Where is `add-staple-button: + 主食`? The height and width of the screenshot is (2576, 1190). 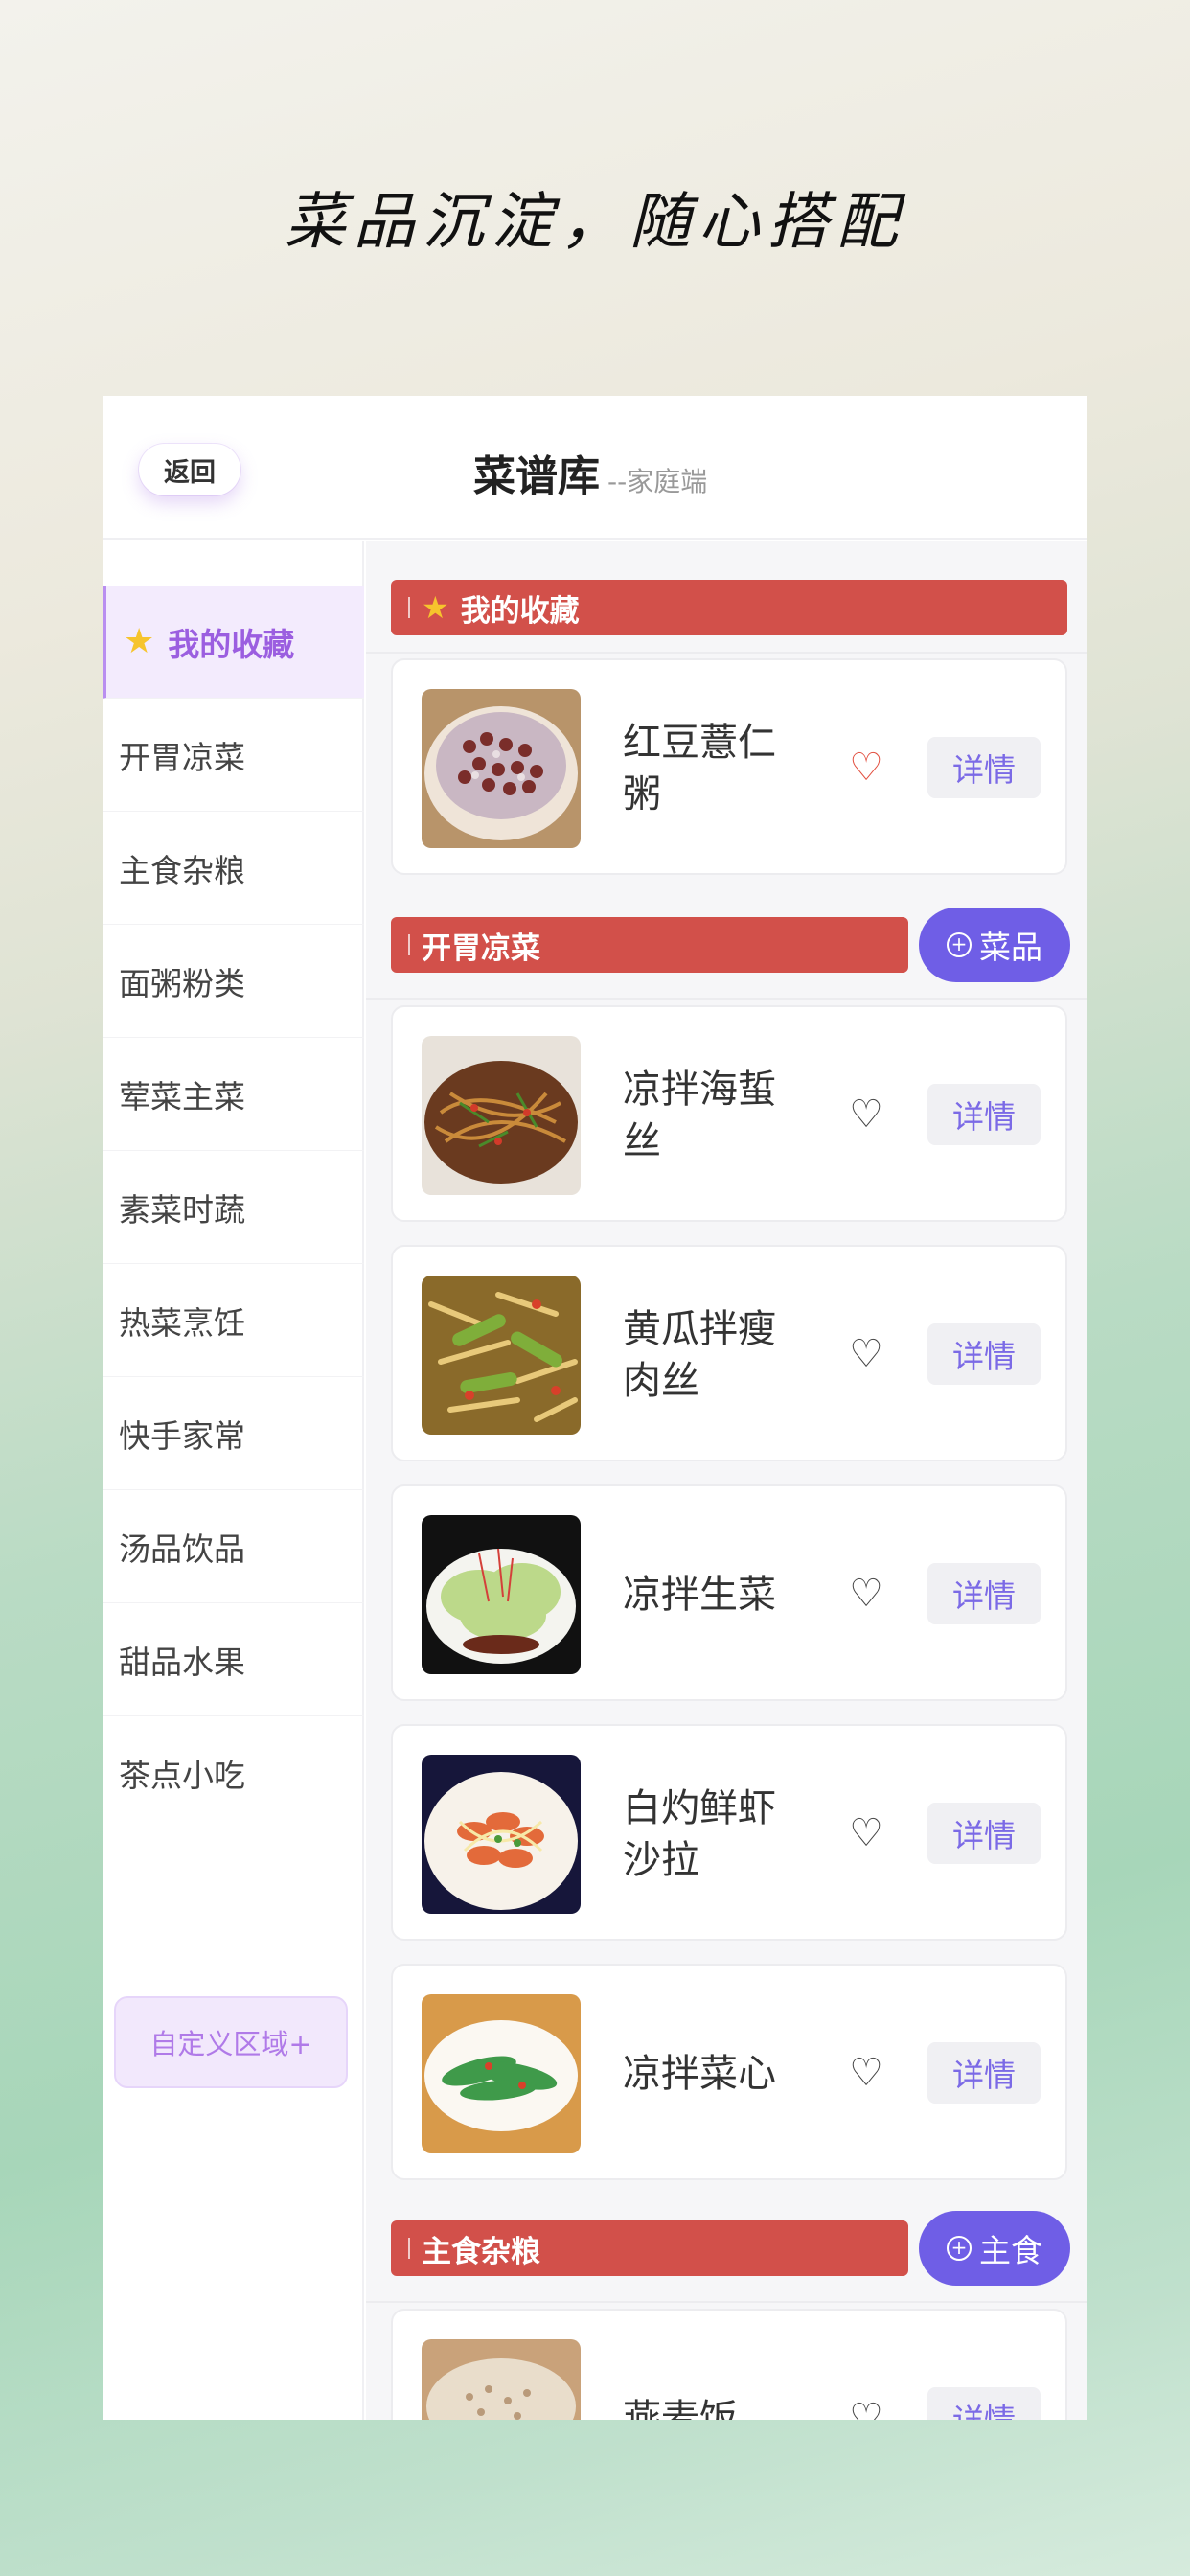
add-staple-button: + 主食 is located at coordinates (995, 2248).